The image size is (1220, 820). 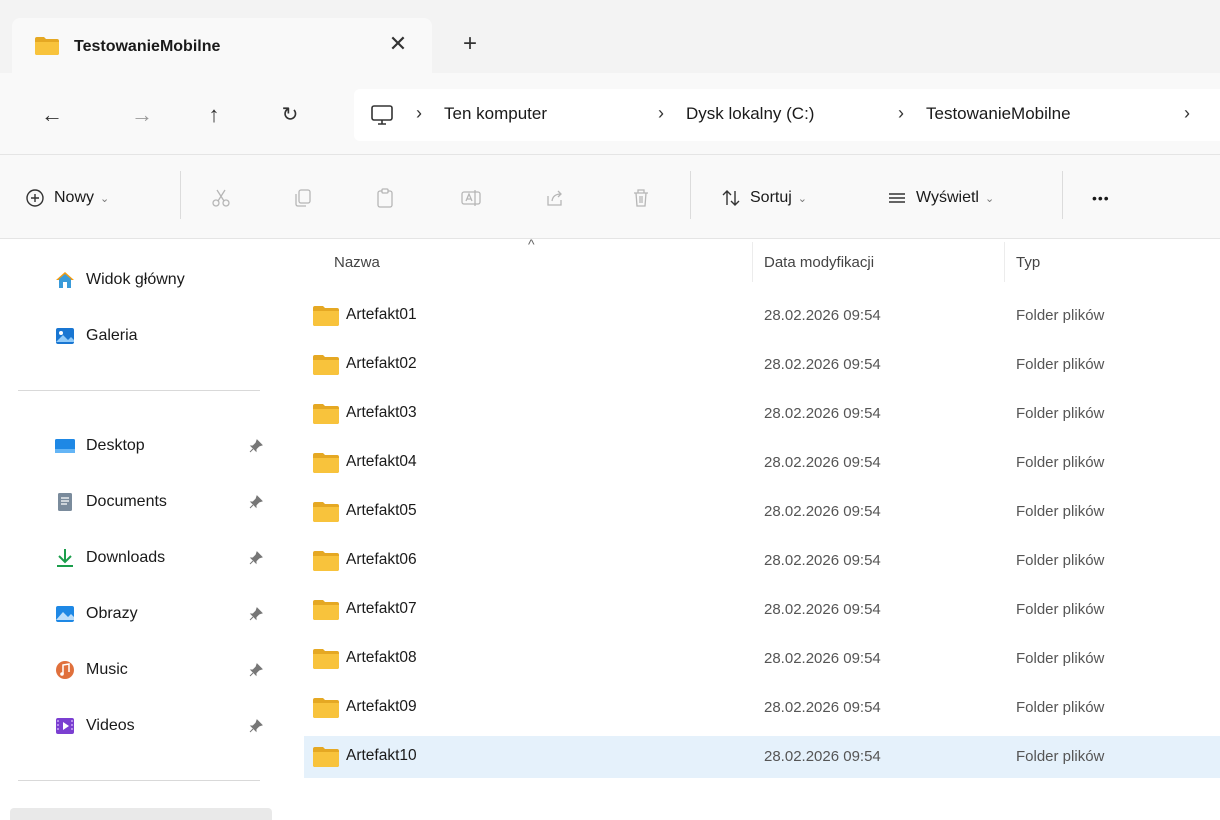 What do you see at coordinates (135, 279) in the screenshot?
I see `sidebar-item-label: Widok główny` at bounding box center [135, 279].